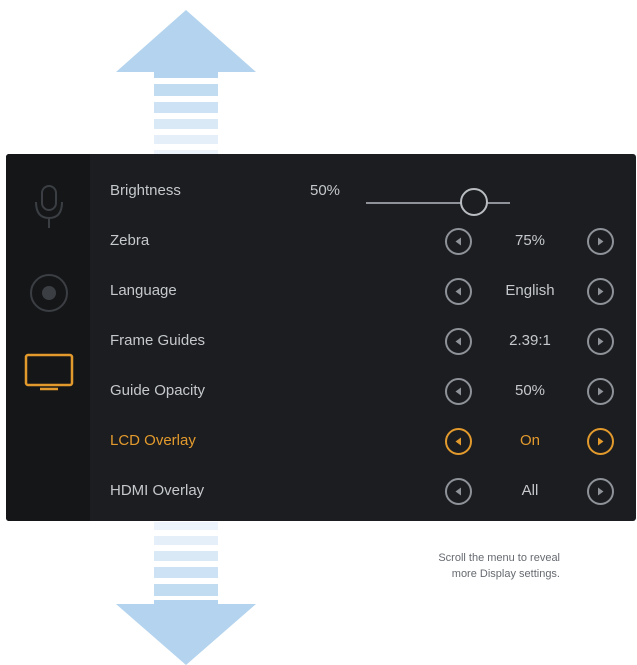 This screenshot has height=665, width=637. What do you see at coordinates (153, 440) in the screenshot?
I see `setting-label: LCD Overlay` at bounding box center [153, 440].